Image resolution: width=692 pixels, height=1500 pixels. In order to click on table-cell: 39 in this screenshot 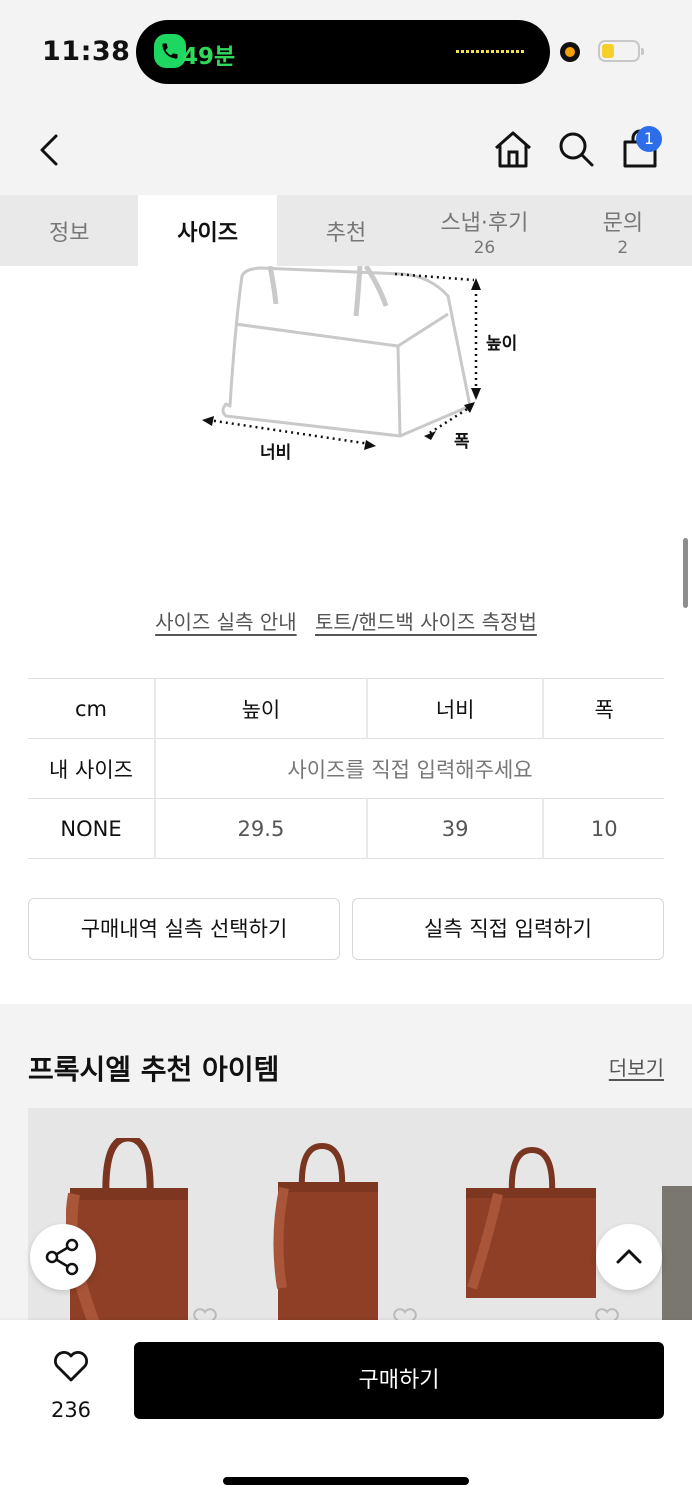, I will do `click(454, 828)`.